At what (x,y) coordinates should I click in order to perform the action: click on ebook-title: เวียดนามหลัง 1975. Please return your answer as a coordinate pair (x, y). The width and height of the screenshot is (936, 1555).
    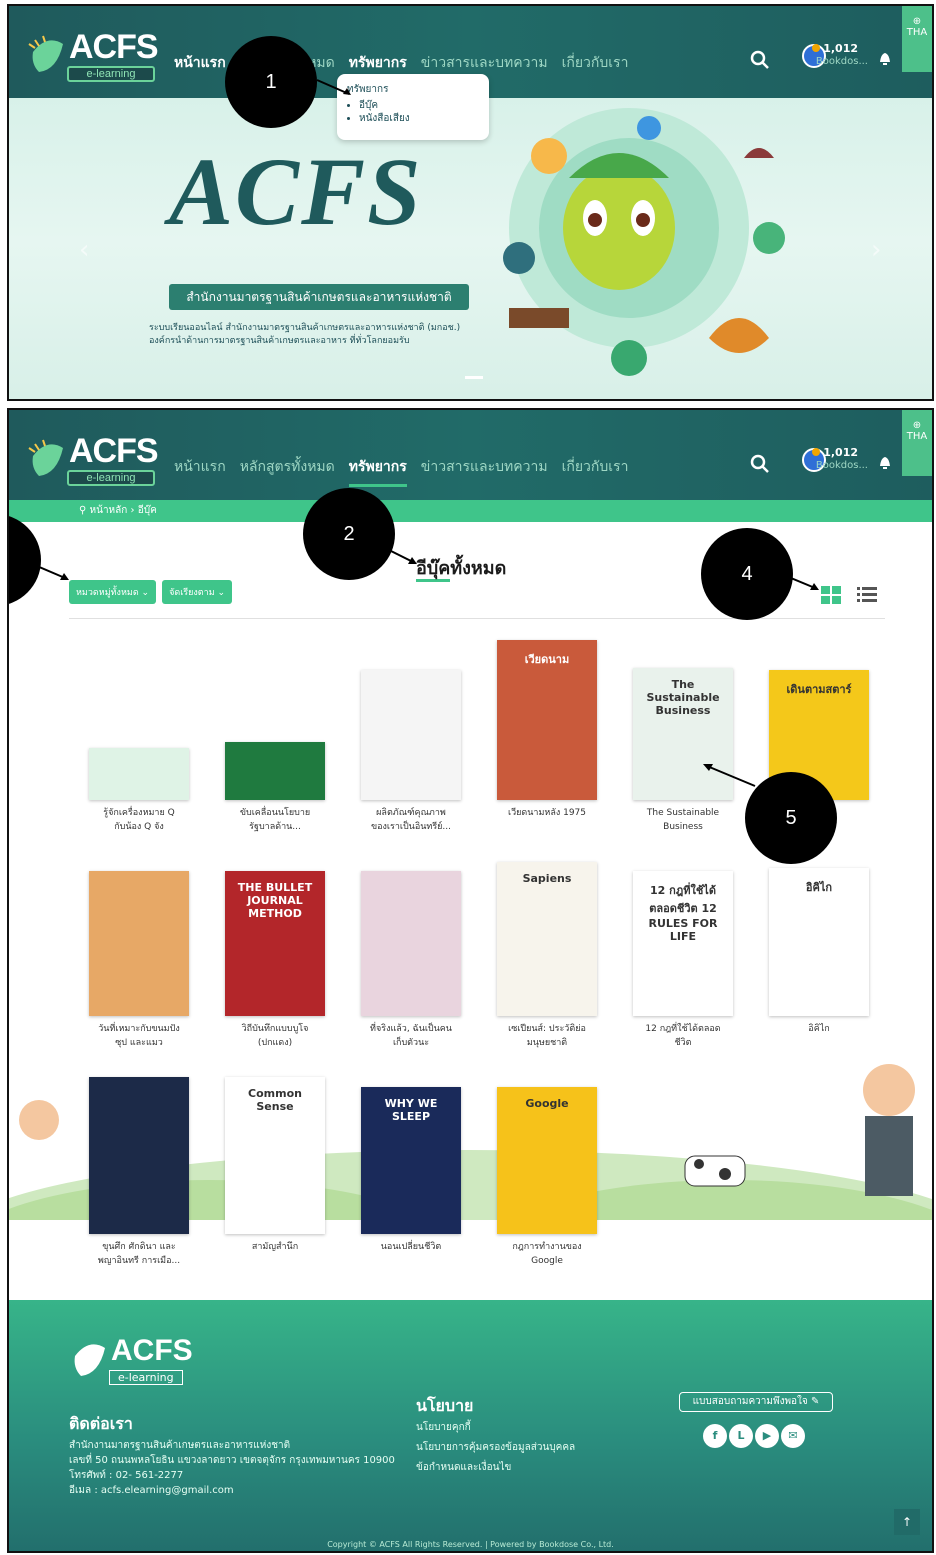
    Looking at the image, I should click on (547, 813).